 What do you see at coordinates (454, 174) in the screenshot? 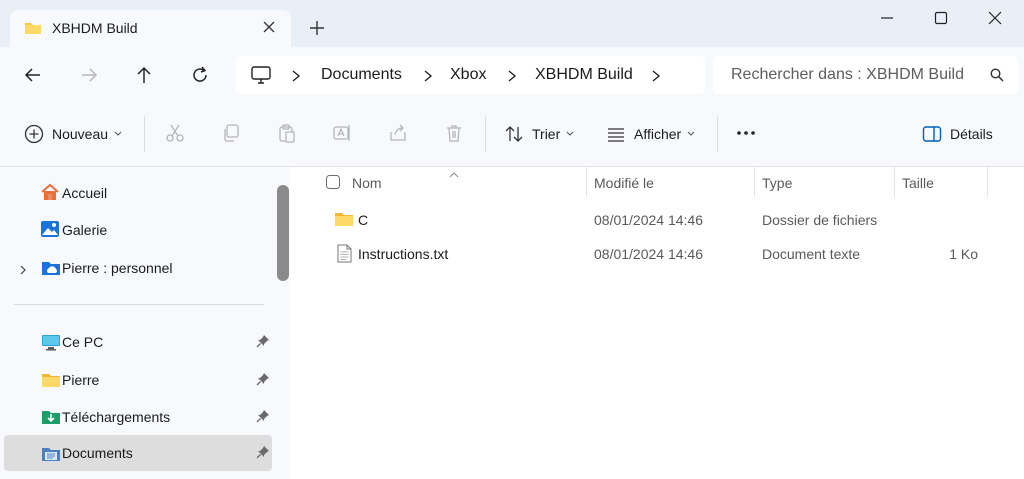
I see `sort-ascending-icon` at bounding box center [454, 174].